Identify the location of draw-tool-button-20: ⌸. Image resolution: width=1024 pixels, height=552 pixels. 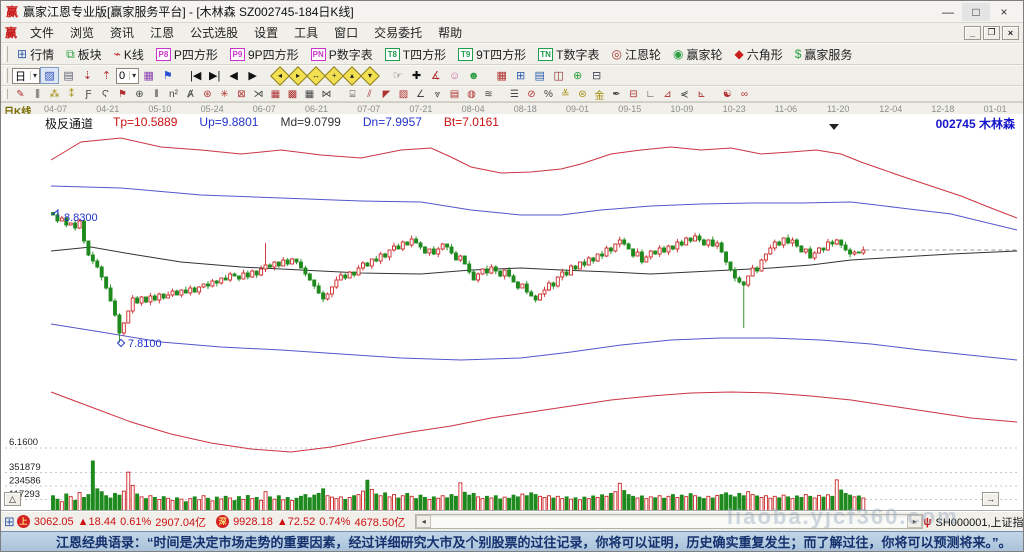
(352, 94).